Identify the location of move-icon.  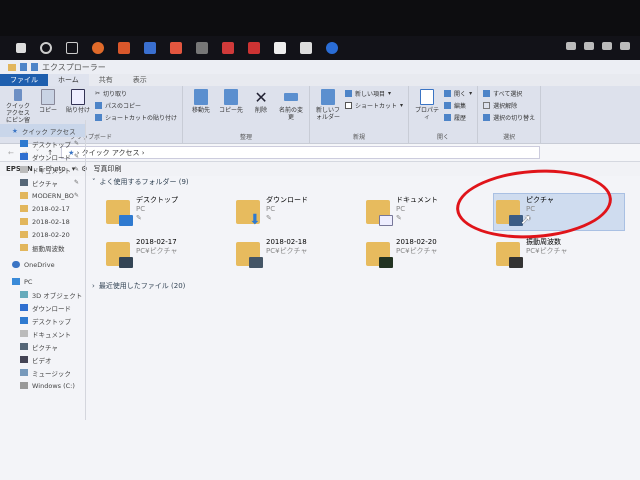
(201, 97).